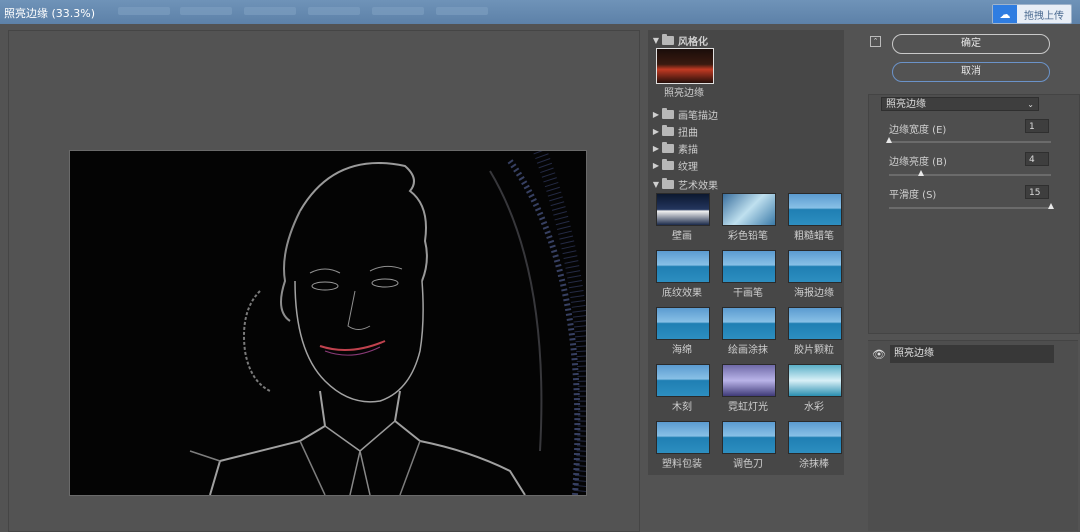 This screenshot has height=532, width=1080. What do you see at coordinates (746, 184) in the screenshot?
I see `category-artistic: ▼ 艺术效果` at bounding box center [746, 184].